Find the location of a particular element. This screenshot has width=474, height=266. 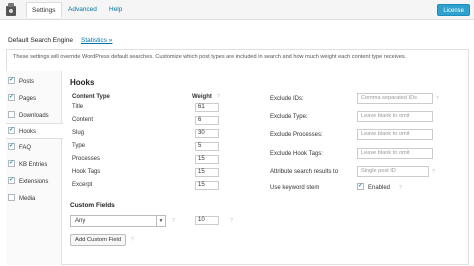

engine-title: Default Search Engine is located at coordinates (41, 40).